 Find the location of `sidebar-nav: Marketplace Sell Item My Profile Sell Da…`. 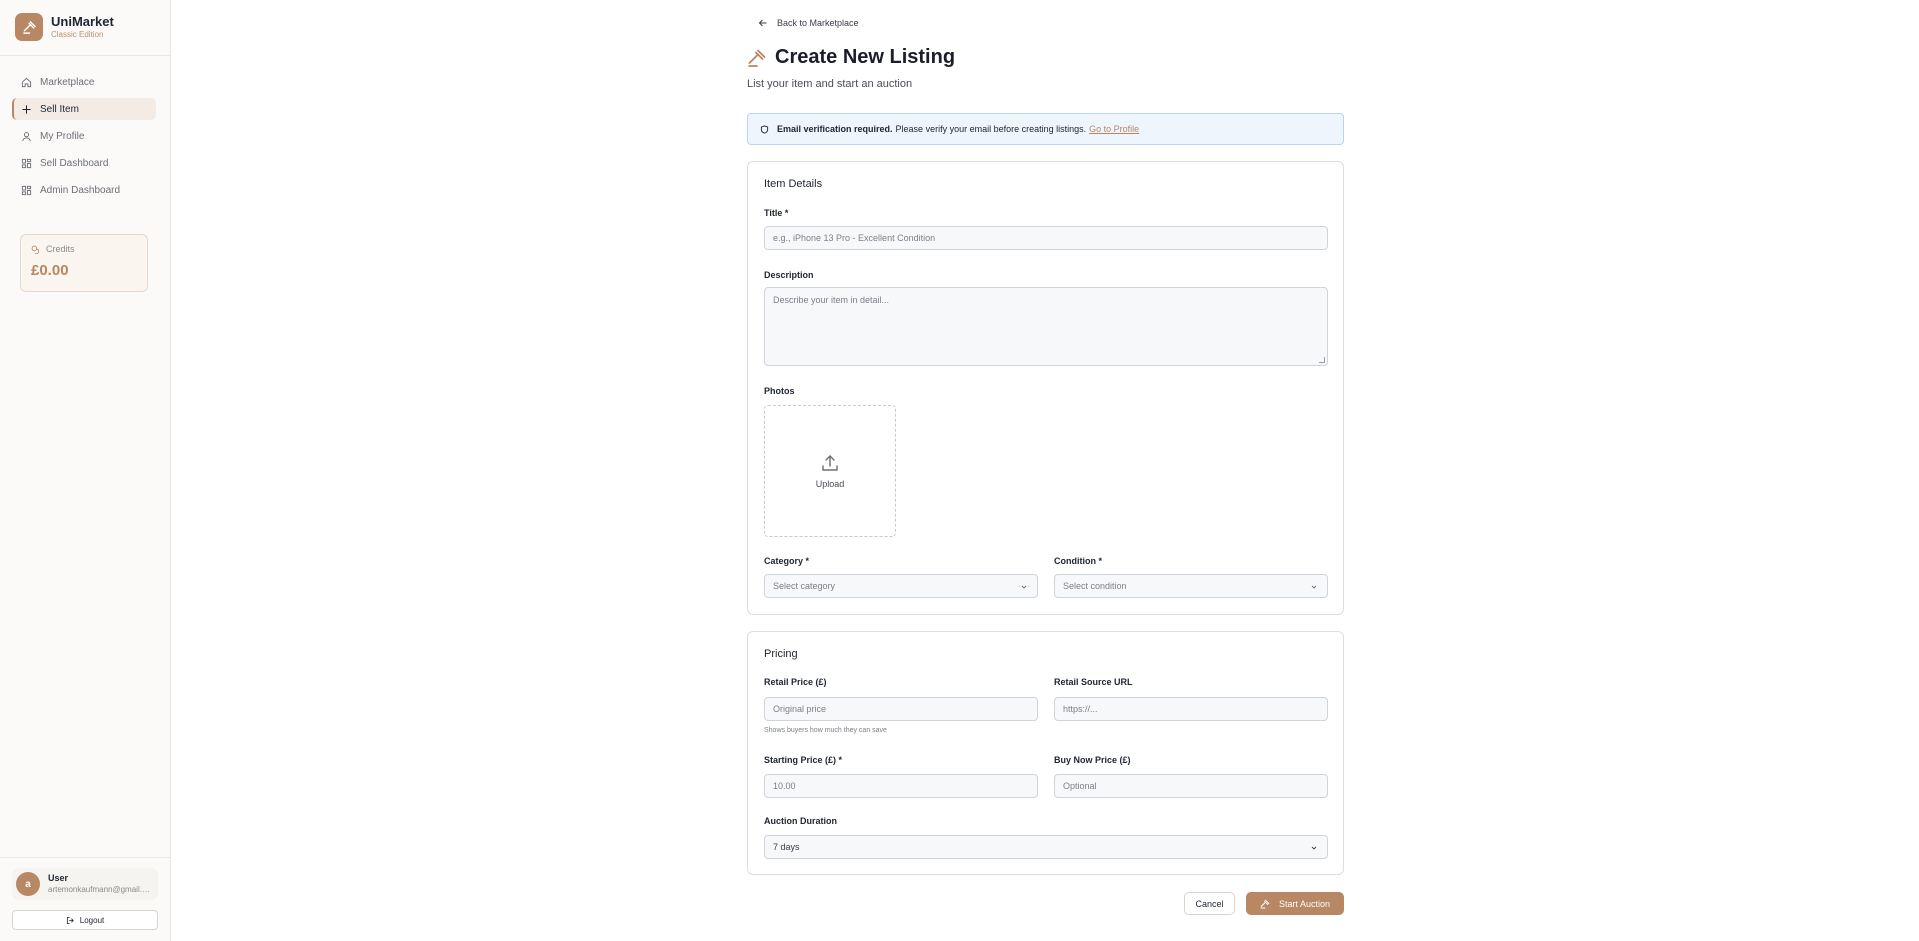

sidebar-nav: Marketplace Sell Item My Profile Sell Da… is located at coordinates (84, 138).